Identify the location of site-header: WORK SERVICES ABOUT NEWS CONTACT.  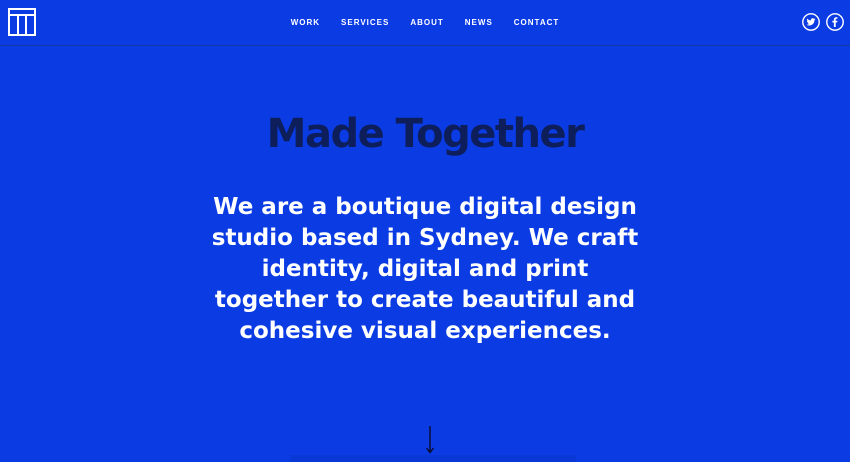
(425, 23).